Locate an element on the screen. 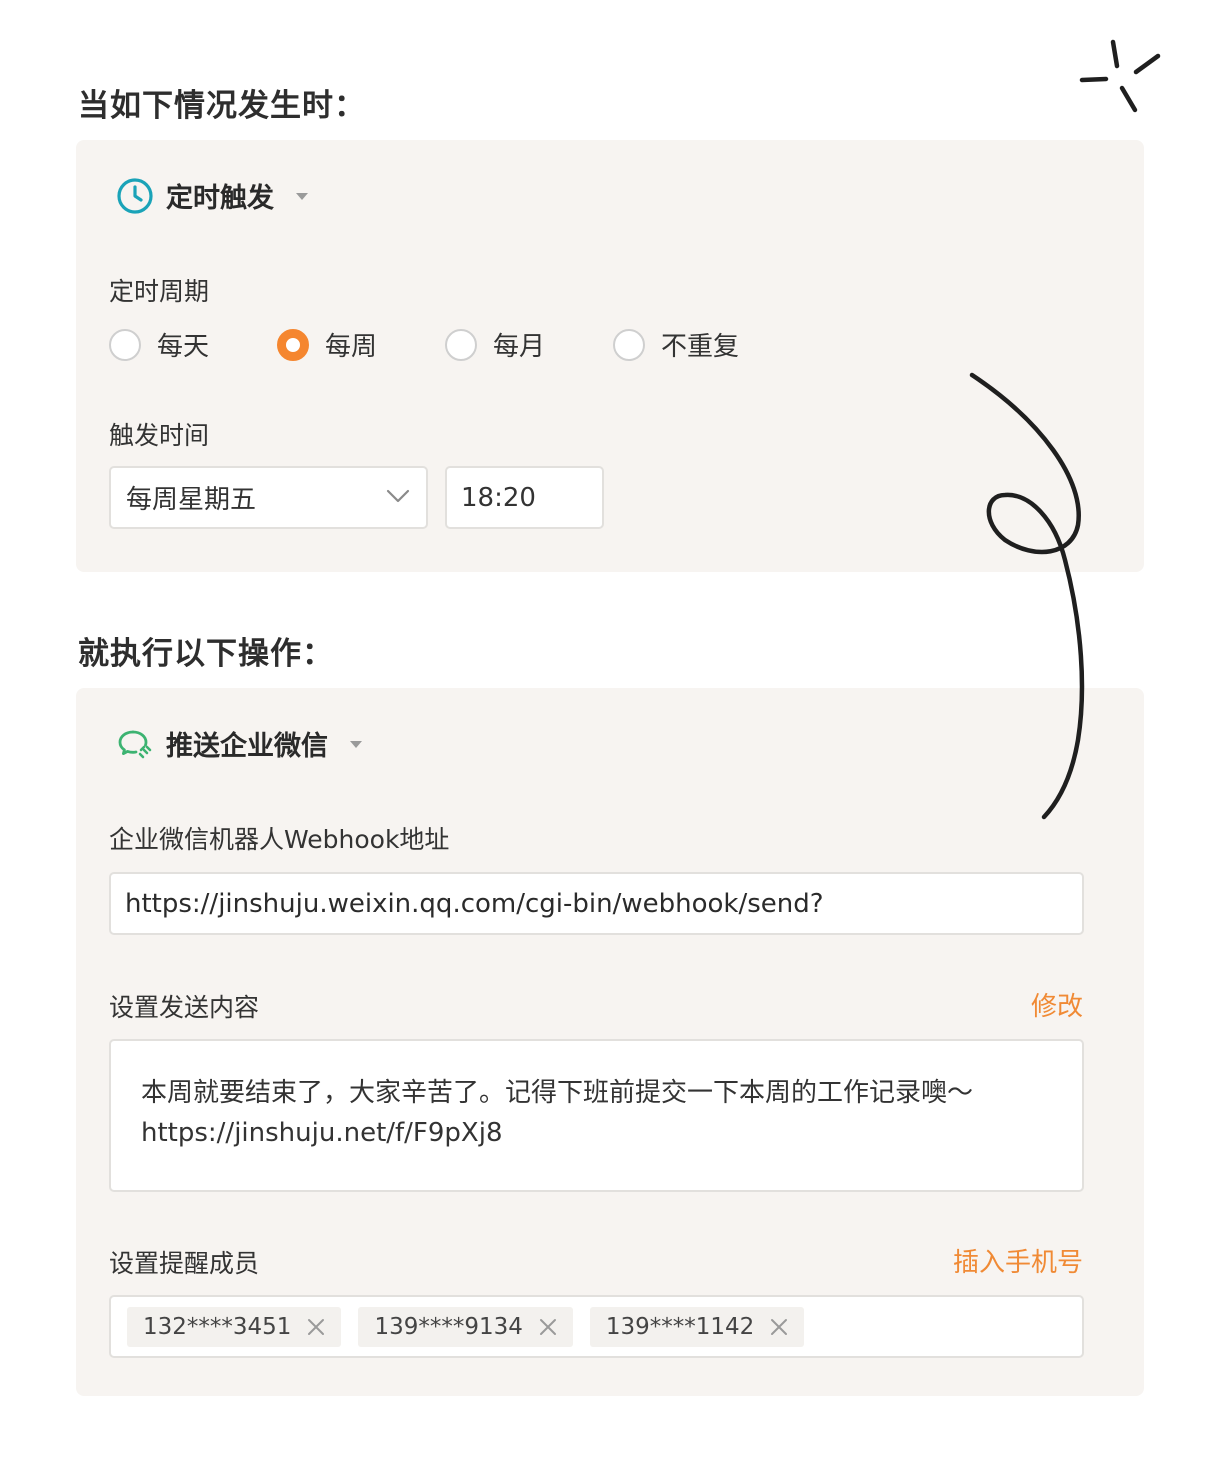  insert-phone-link: 插入手机号 is located at coordinates (1018, 1260).